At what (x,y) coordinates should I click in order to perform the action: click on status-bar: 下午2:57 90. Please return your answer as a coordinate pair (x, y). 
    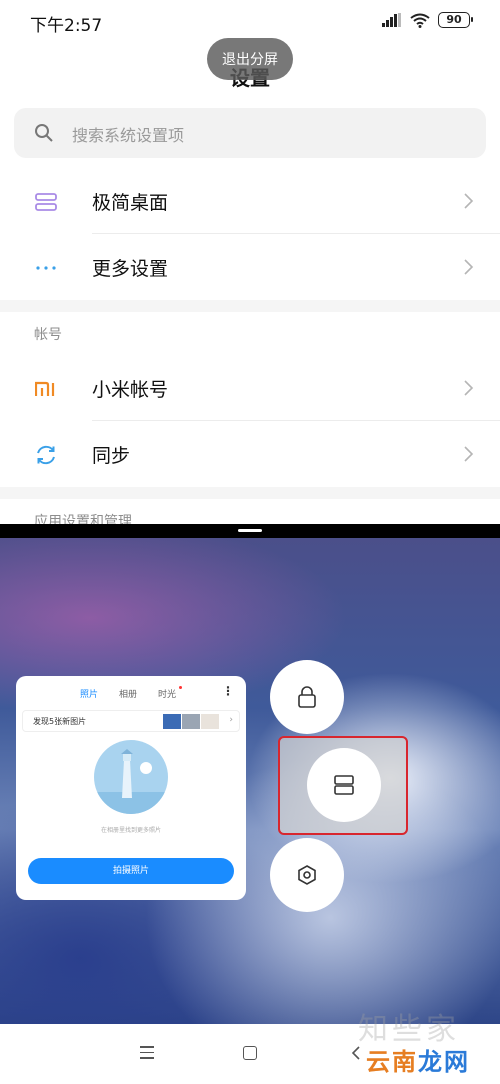
    Looking at the image, I should click on (250, 20).